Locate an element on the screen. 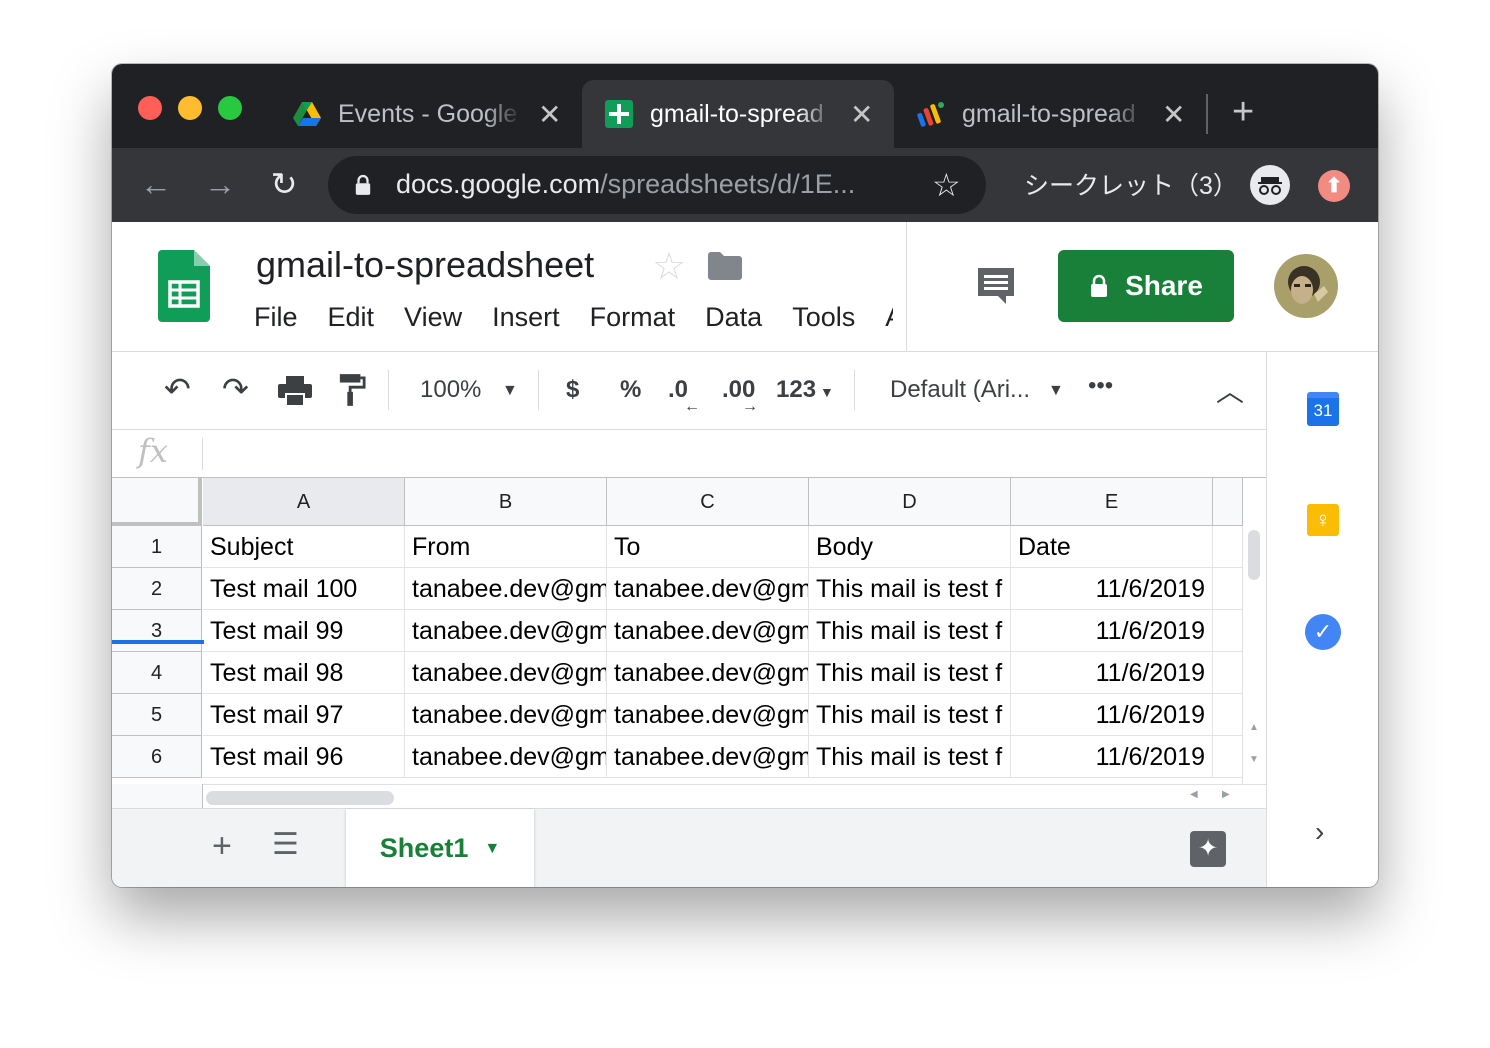 The width and height of the screenshot is (1490, 1048). browser-tab-apps-script: gmail-to-spread ✕ is located at coordinates (1048, 114).